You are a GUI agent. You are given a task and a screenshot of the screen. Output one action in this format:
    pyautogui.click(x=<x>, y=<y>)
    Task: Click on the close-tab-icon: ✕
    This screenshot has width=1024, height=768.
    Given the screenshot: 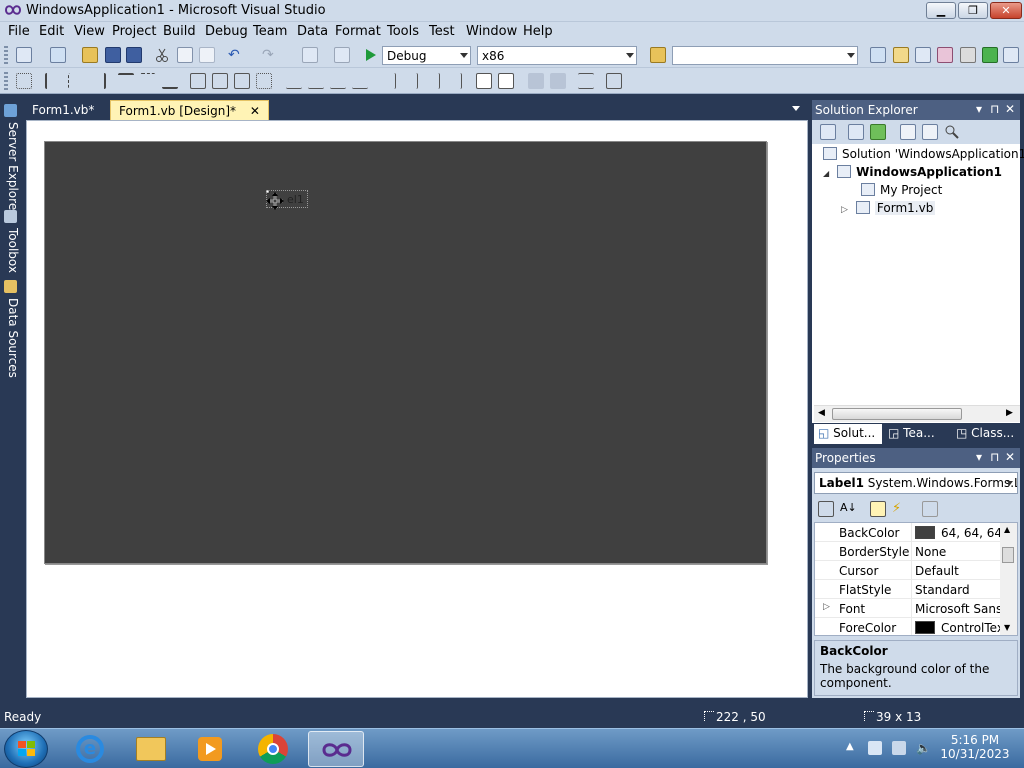 What is the action you would take?
    pyautogui.click(x=255, y=111)
    